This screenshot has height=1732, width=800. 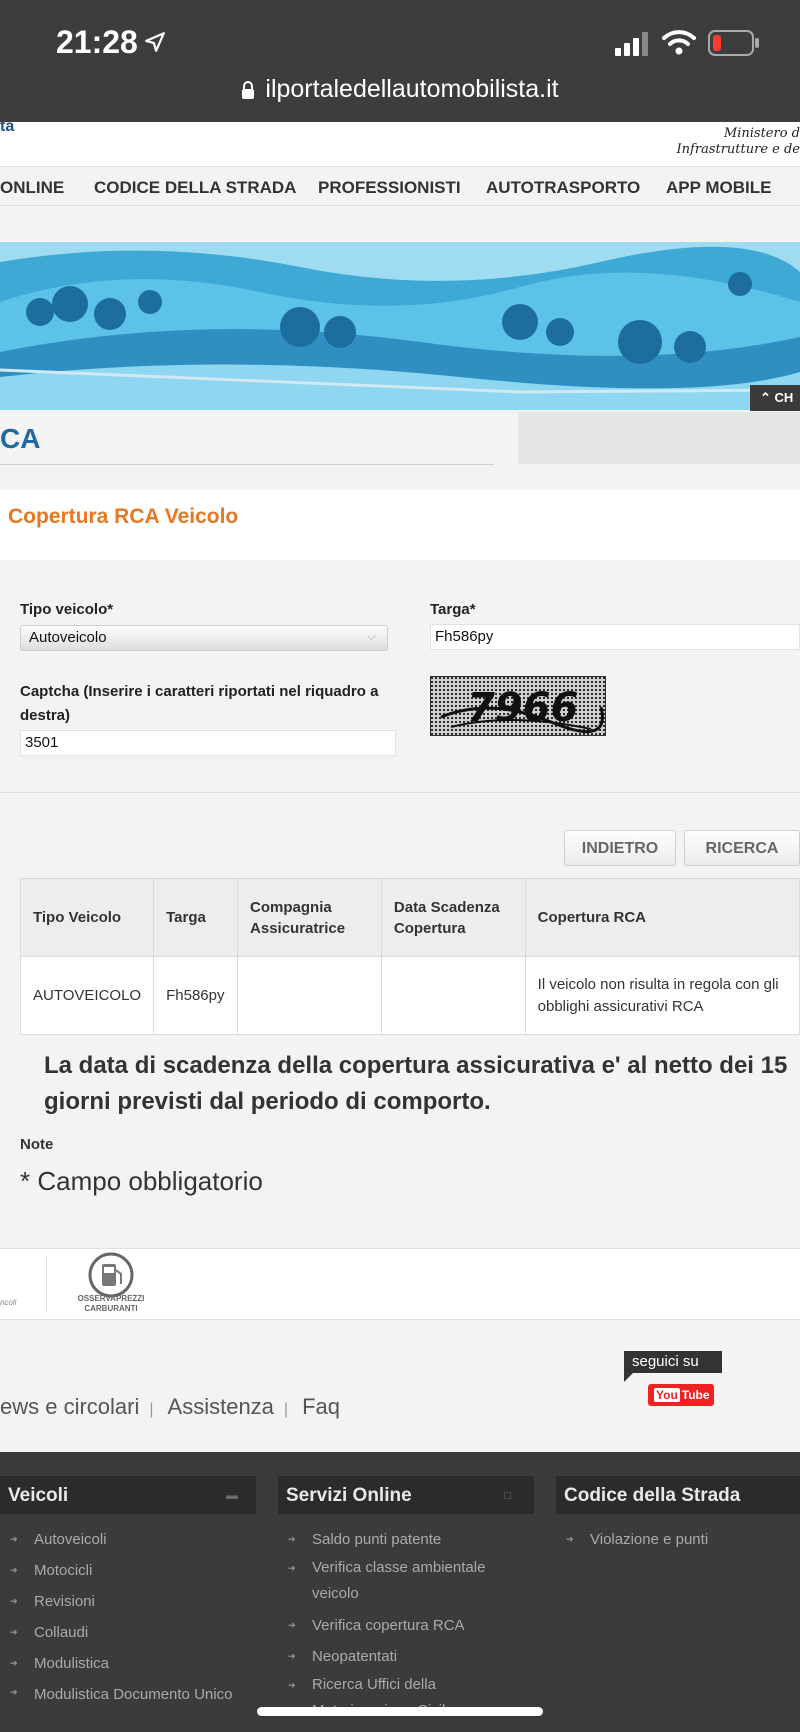 What do you see at coordinates (321, 1406) in the screenshot?
I see `faq-link: Faq` at bounding box center [321, 1406].